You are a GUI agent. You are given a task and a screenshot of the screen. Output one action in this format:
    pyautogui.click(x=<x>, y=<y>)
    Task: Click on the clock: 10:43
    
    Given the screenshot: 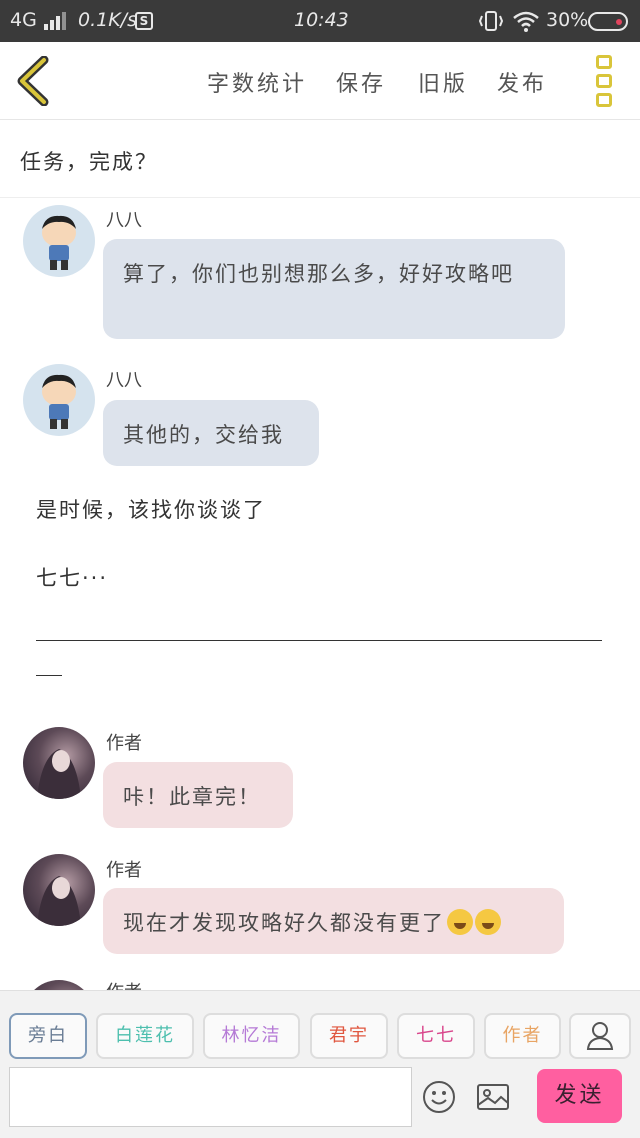 What is the action you would take?
    pyautogui.click(x=321, y=20)
    